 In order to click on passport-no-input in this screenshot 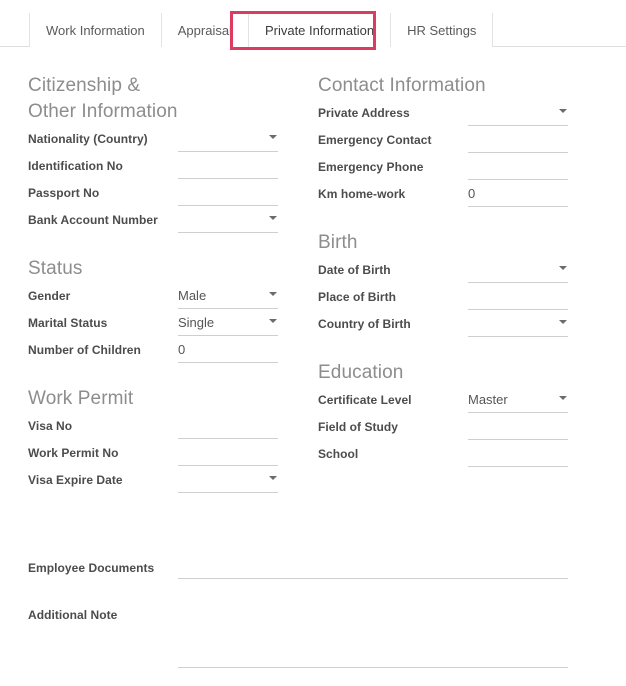, I will do `click(228, 195)`.